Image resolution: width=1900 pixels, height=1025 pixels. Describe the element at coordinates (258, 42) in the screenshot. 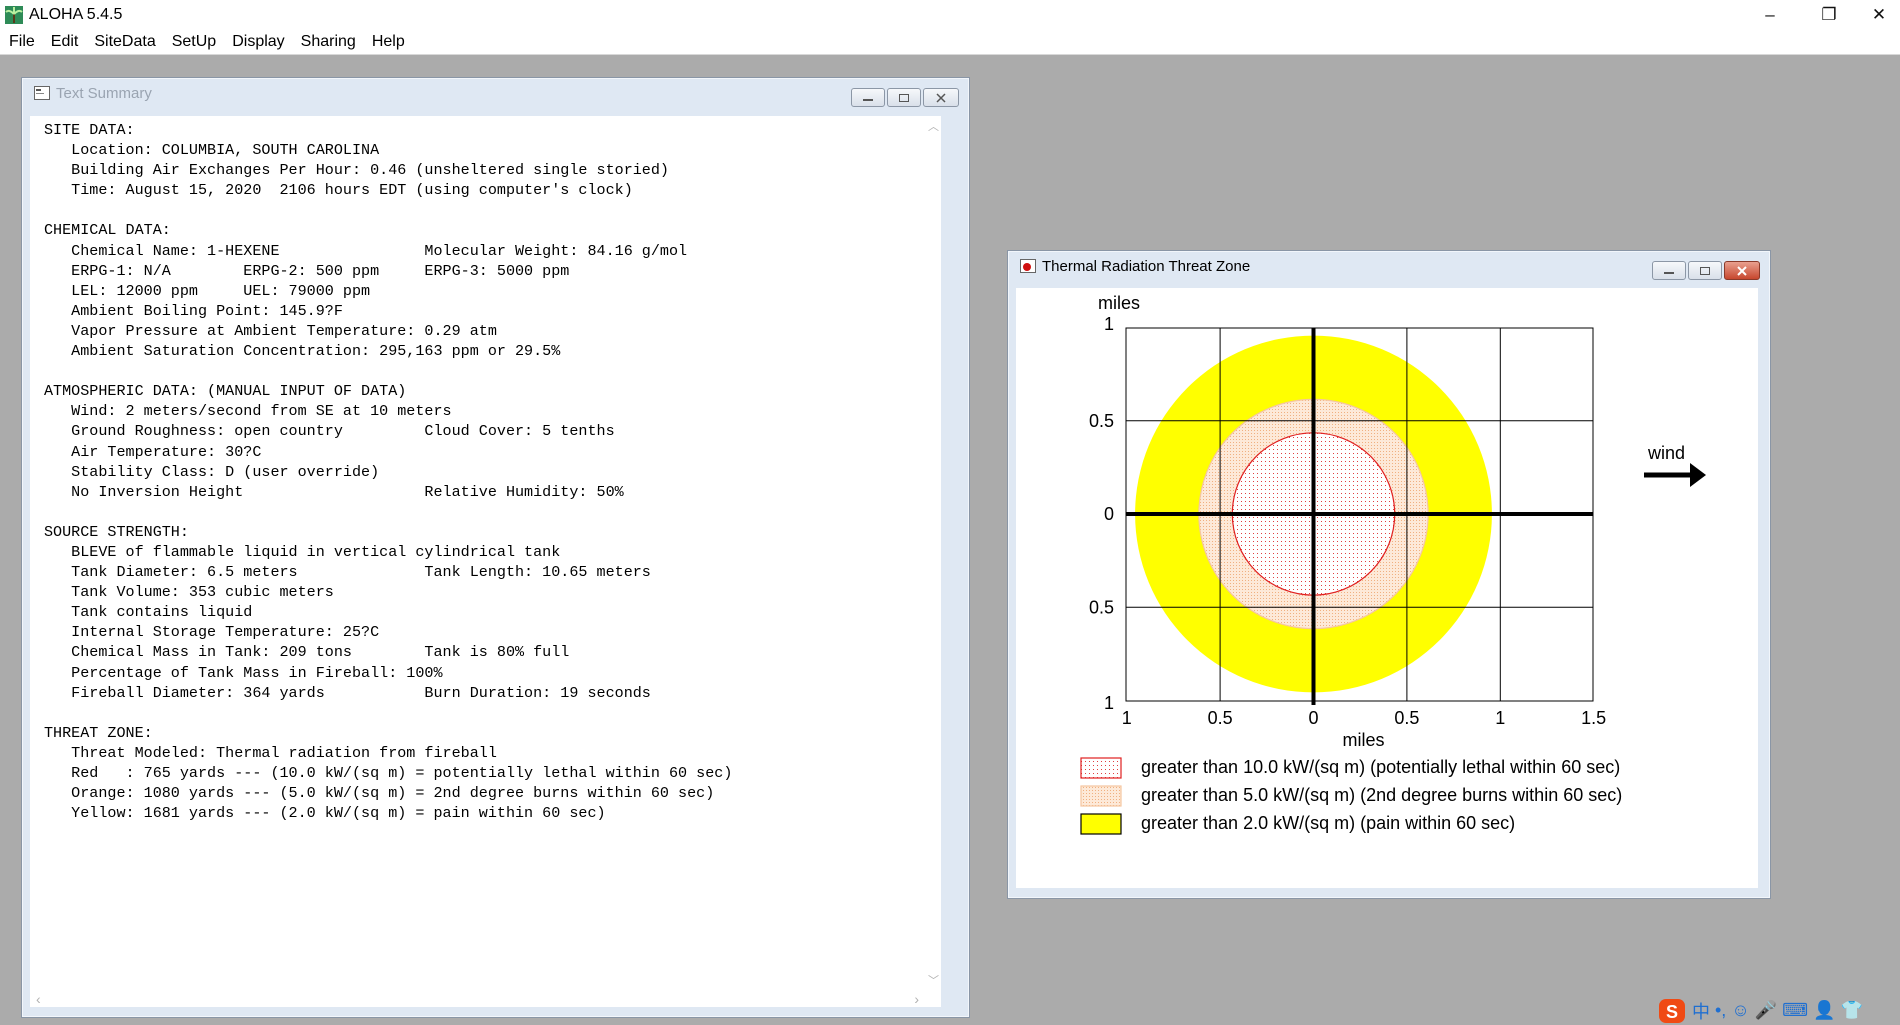

I see `menu-display: Display` at that location.